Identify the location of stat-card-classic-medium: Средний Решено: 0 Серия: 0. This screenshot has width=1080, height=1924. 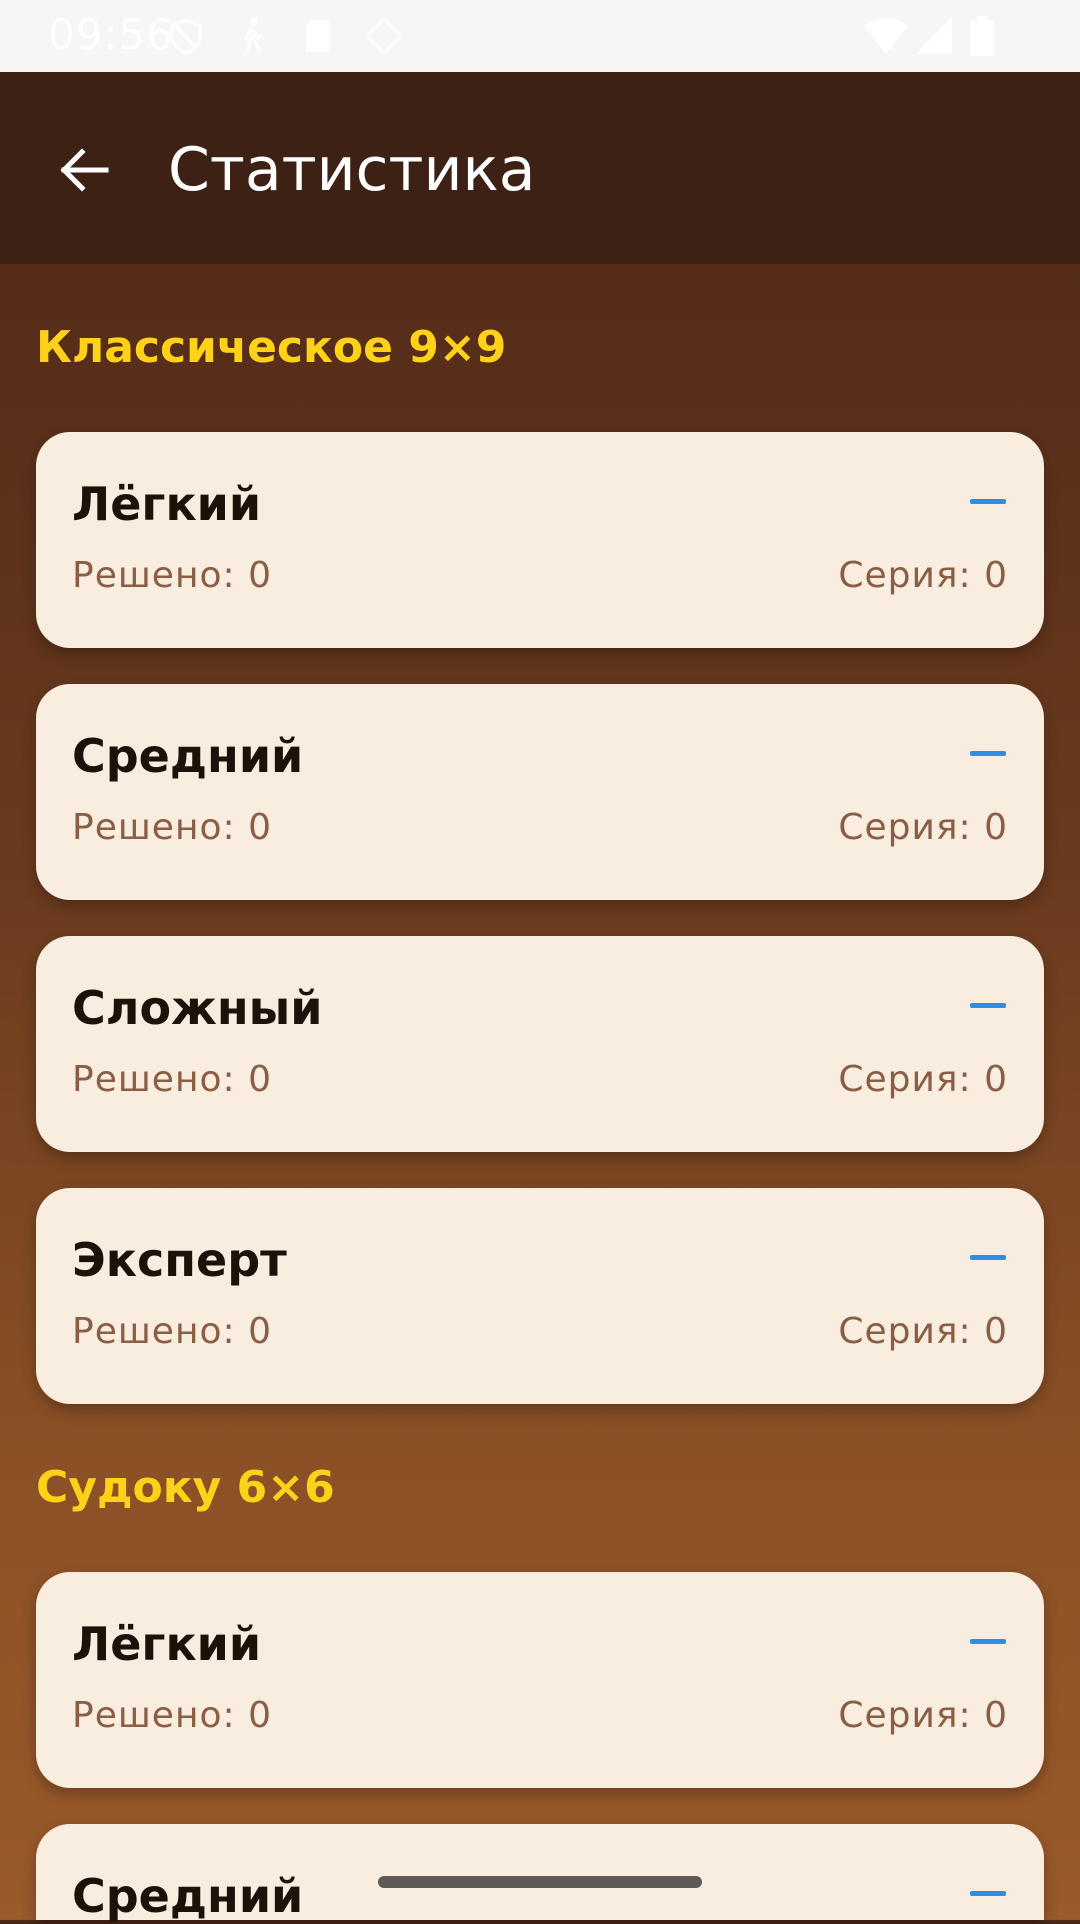
(540, 792).